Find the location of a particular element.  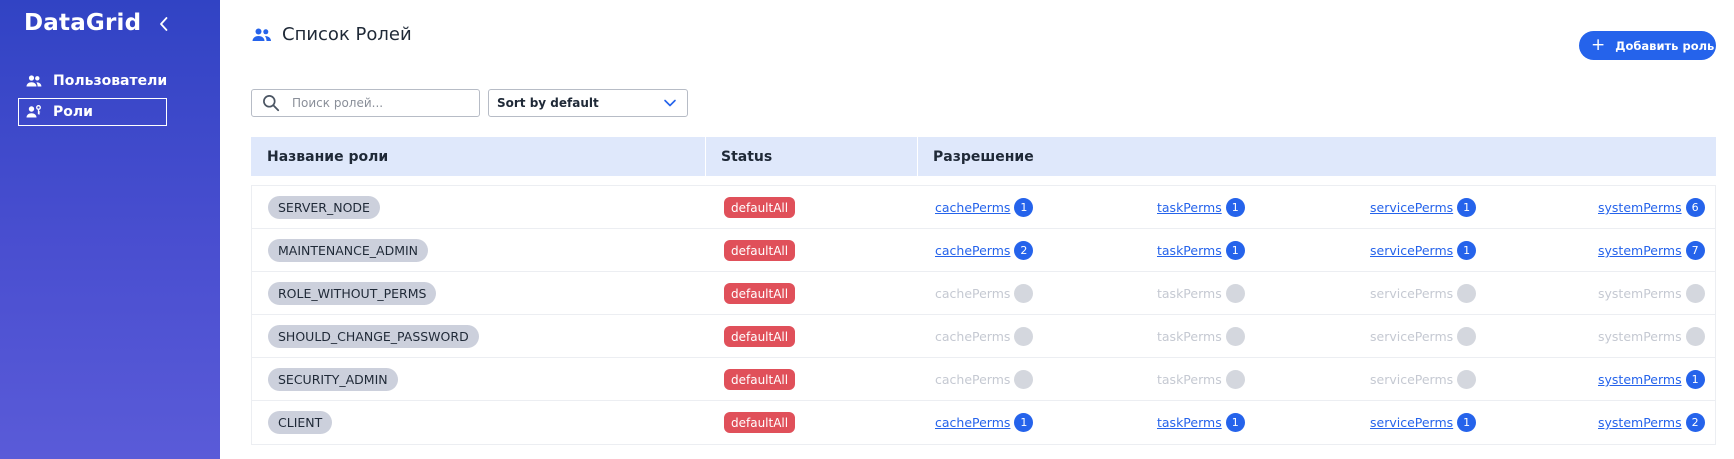

permission-system-perms: systemPerms 7 is located at coordinates (1651, 250).